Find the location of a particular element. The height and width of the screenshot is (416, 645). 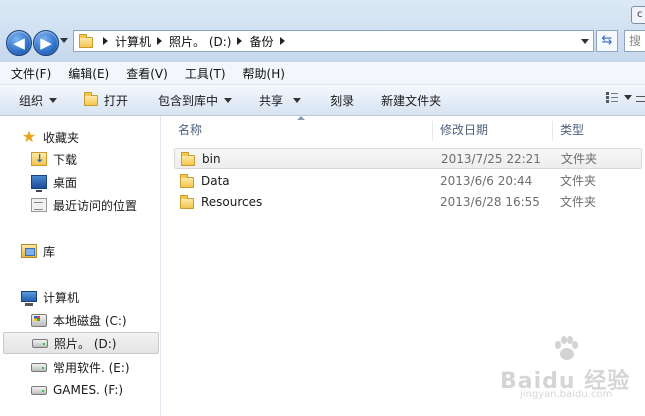

file-modified: 2013/7/25 22:21 is located at coordinates (491, 158).